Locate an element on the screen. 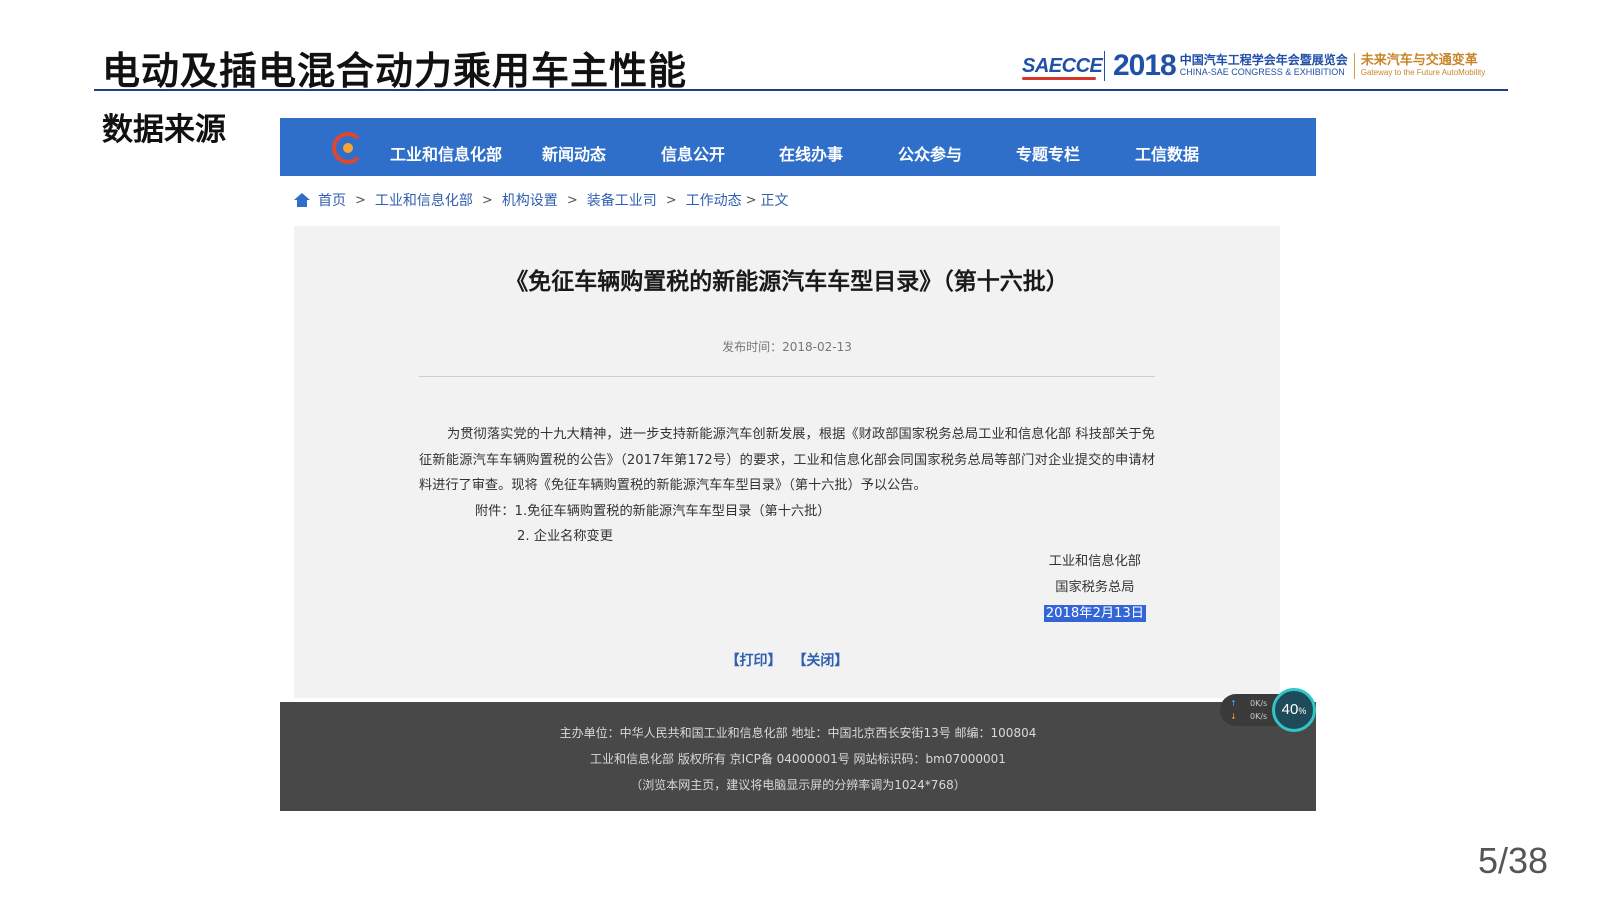 Image resolution: width=1600 pixels, height=900 pixels. crumb-current: 正文 is located at coordinates (774, 201).